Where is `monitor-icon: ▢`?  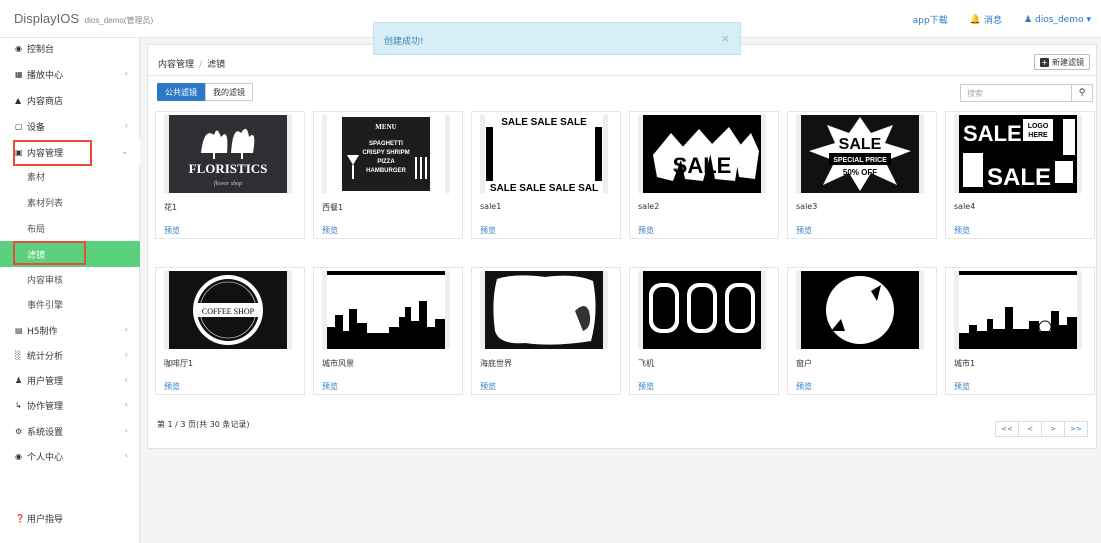 monitor-icon: ▢ is located at coordinates (19, 126).